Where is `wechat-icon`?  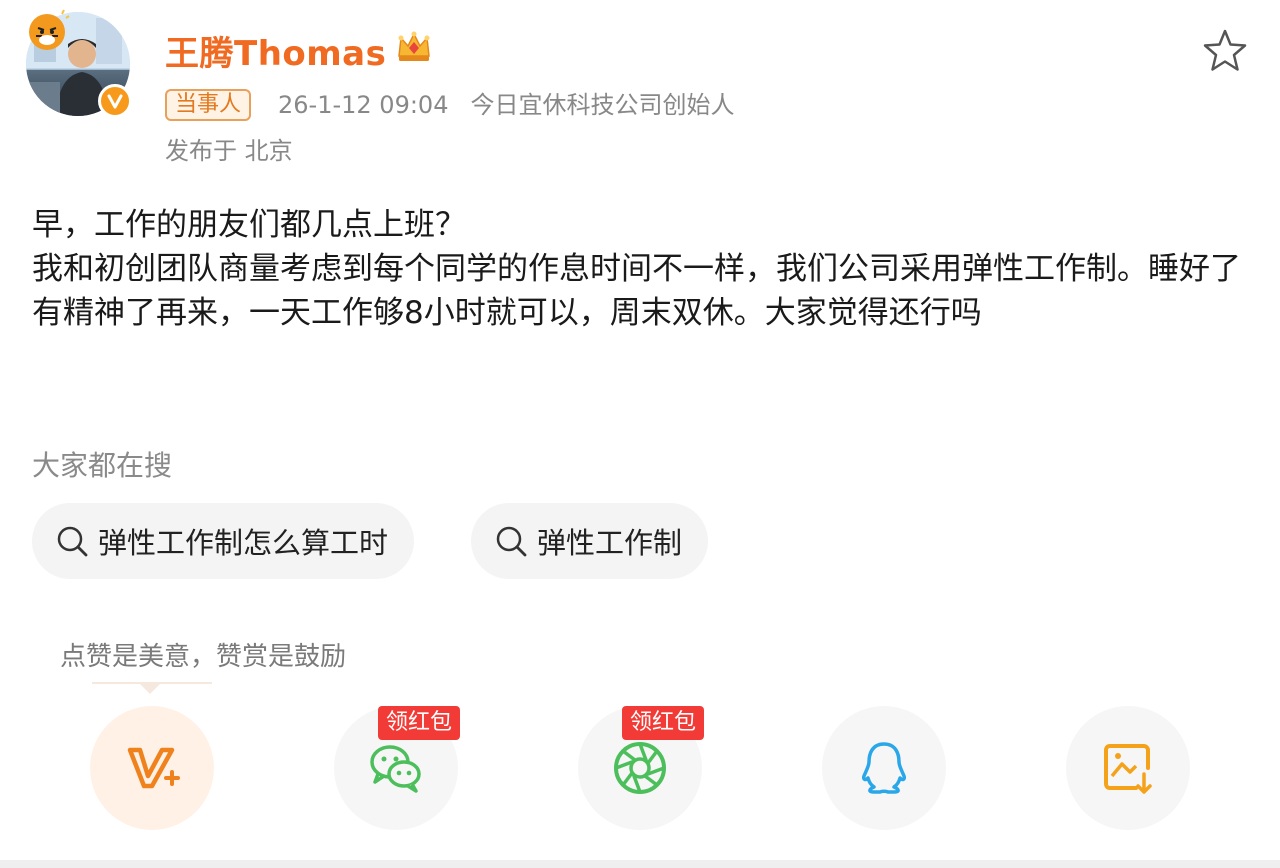 wechat-icon is located at coordinates (395, 769).